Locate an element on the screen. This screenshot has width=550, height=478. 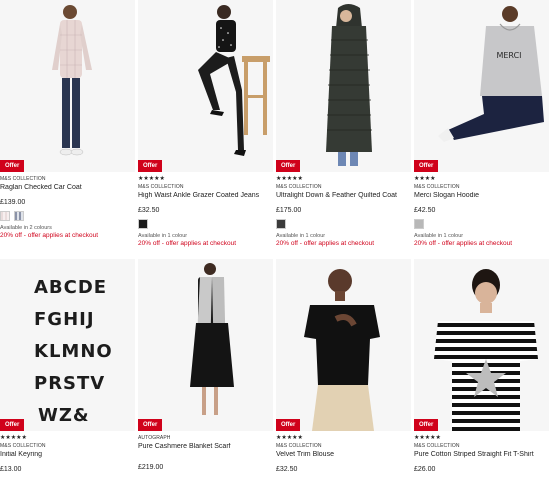
model-quilted-coat-image is located at coordinates (343, 86).